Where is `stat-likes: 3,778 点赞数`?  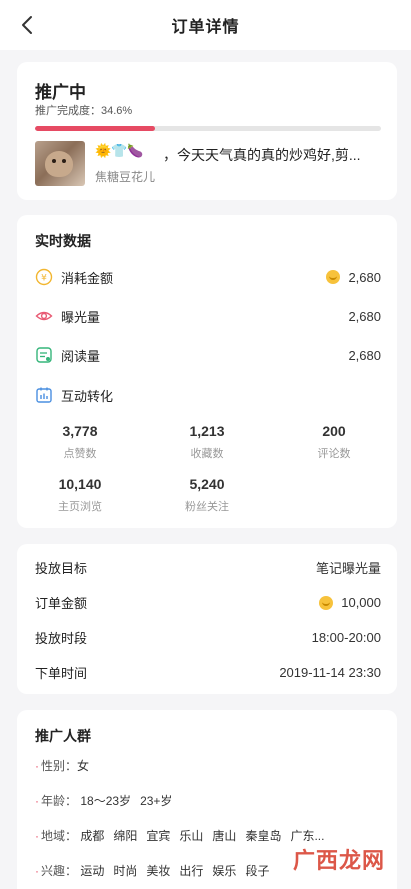
stat-likes: 3,778 点赞数 is located at coordinates (80, 442).